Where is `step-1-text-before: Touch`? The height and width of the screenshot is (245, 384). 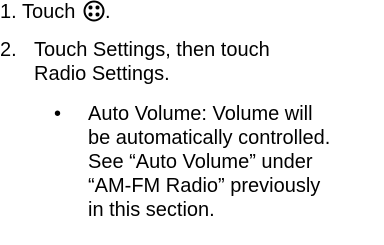 step-1-text-before: Touch is located at coordinates (51, 12).